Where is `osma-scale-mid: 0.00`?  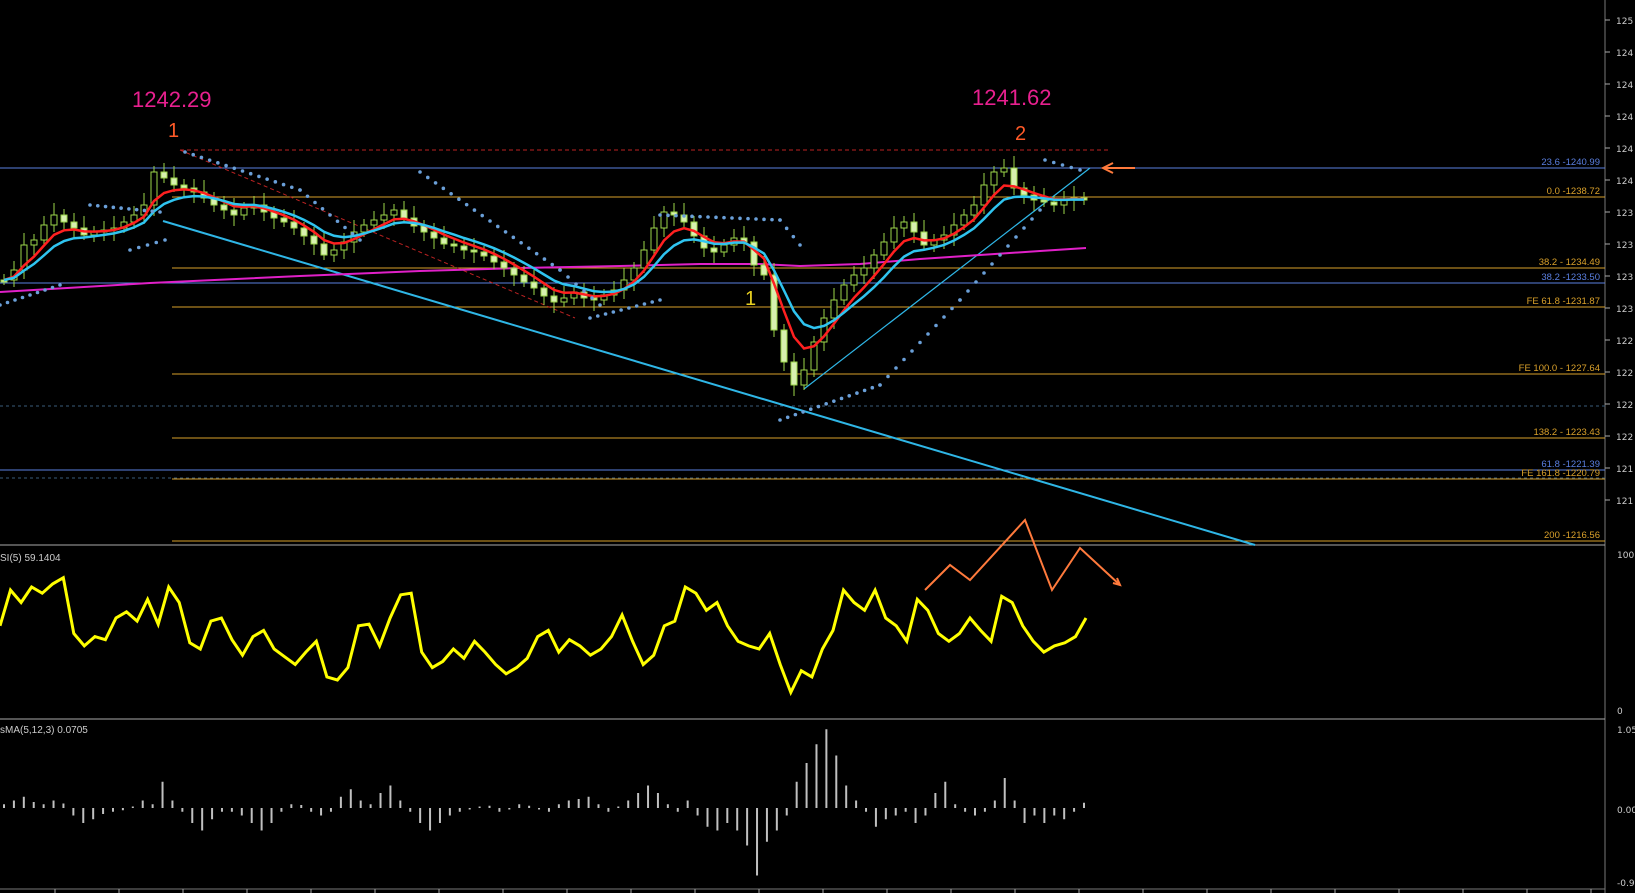
osma-scale-mid: 0.00 is located at coordinates (1626, 811).